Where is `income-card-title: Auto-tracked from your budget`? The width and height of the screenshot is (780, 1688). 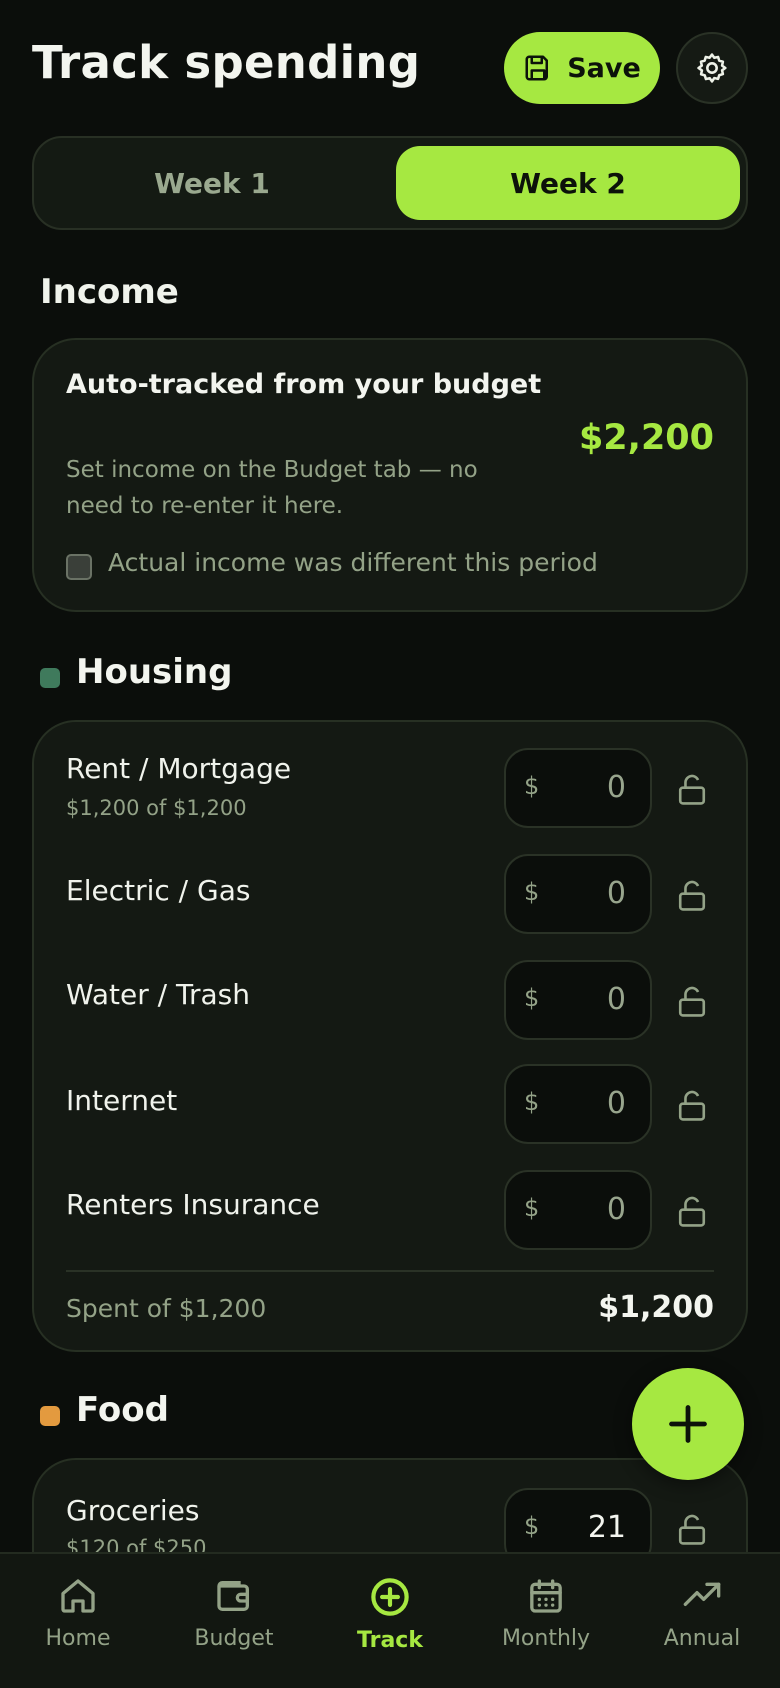
income-card-title: Auto-tracked from your budget is located at coordinates (304, 384).